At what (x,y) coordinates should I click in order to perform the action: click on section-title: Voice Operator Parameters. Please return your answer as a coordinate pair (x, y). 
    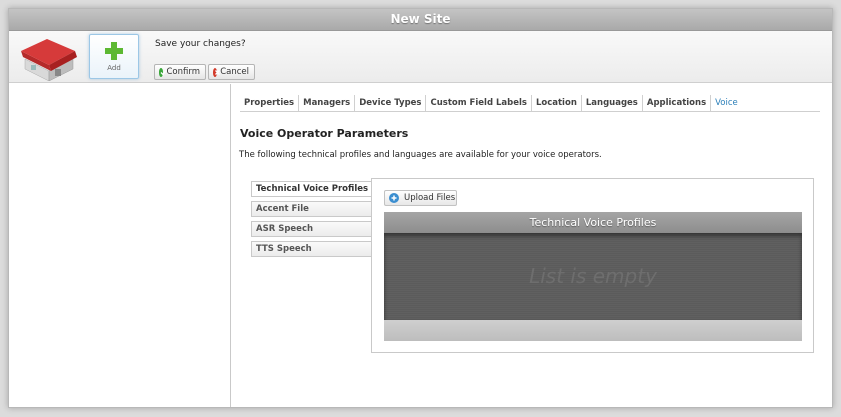
    Looking at the image, I should click on (324, 133).